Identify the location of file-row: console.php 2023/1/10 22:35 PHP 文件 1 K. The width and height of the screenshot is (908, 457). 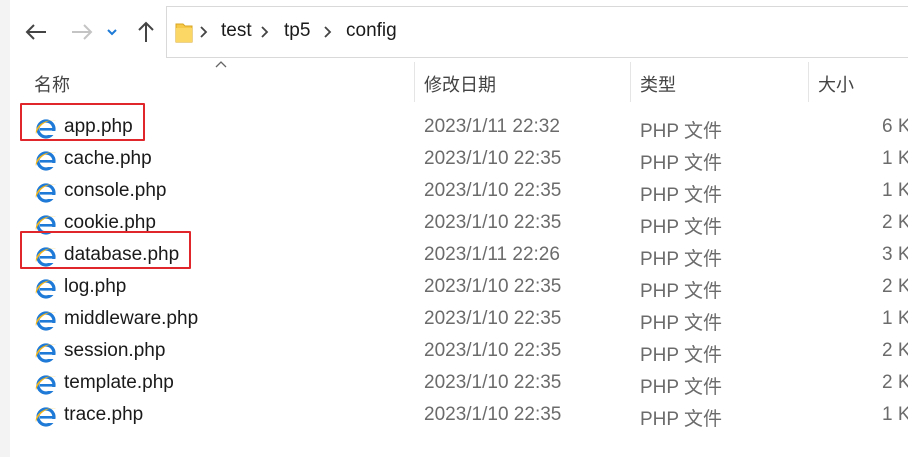
(459, 191).